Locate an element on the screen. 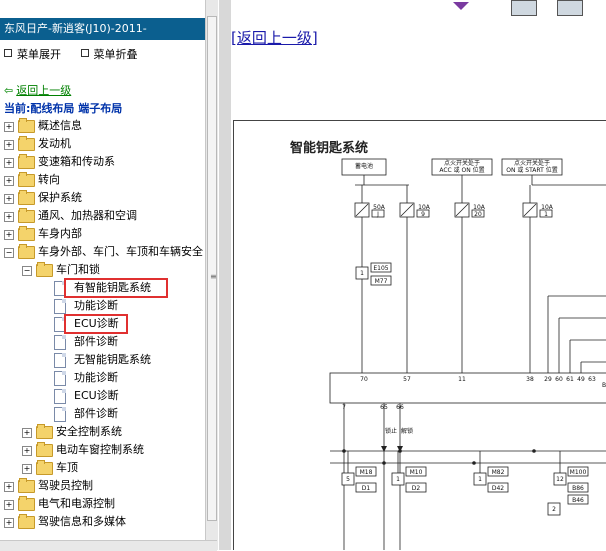 The image size is (606, 551). tree-item-label: 保护系统 is located at coordinates (60, 197).